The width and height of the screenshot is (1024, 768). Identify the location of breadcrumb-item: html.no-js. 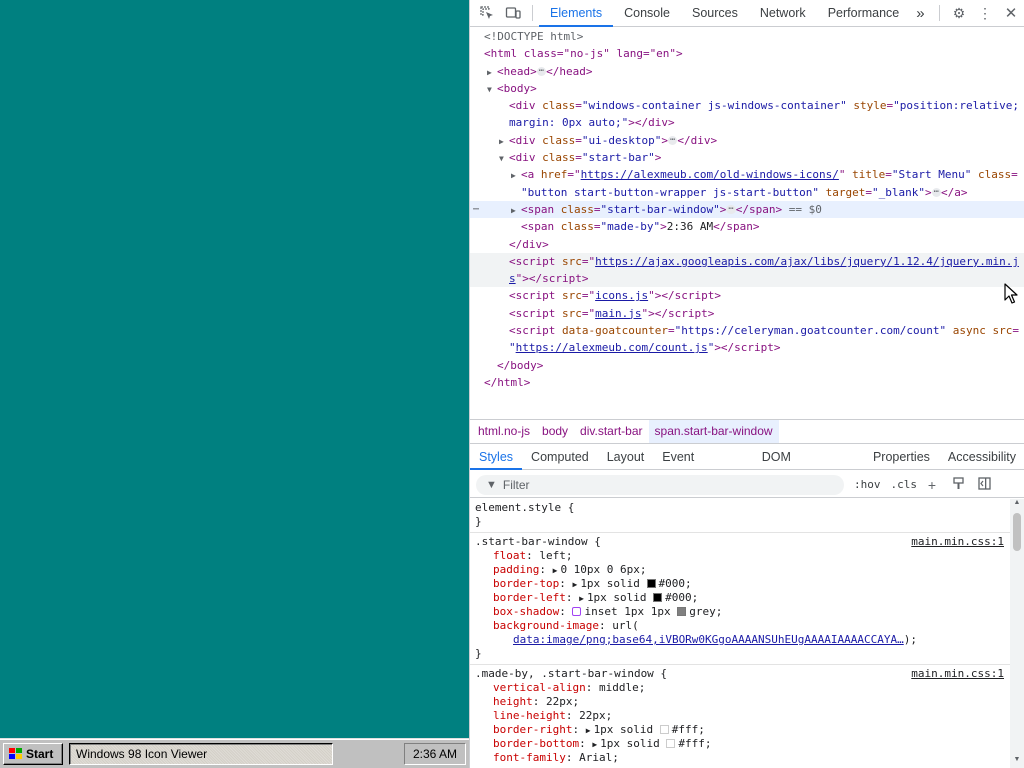
(504, 431).